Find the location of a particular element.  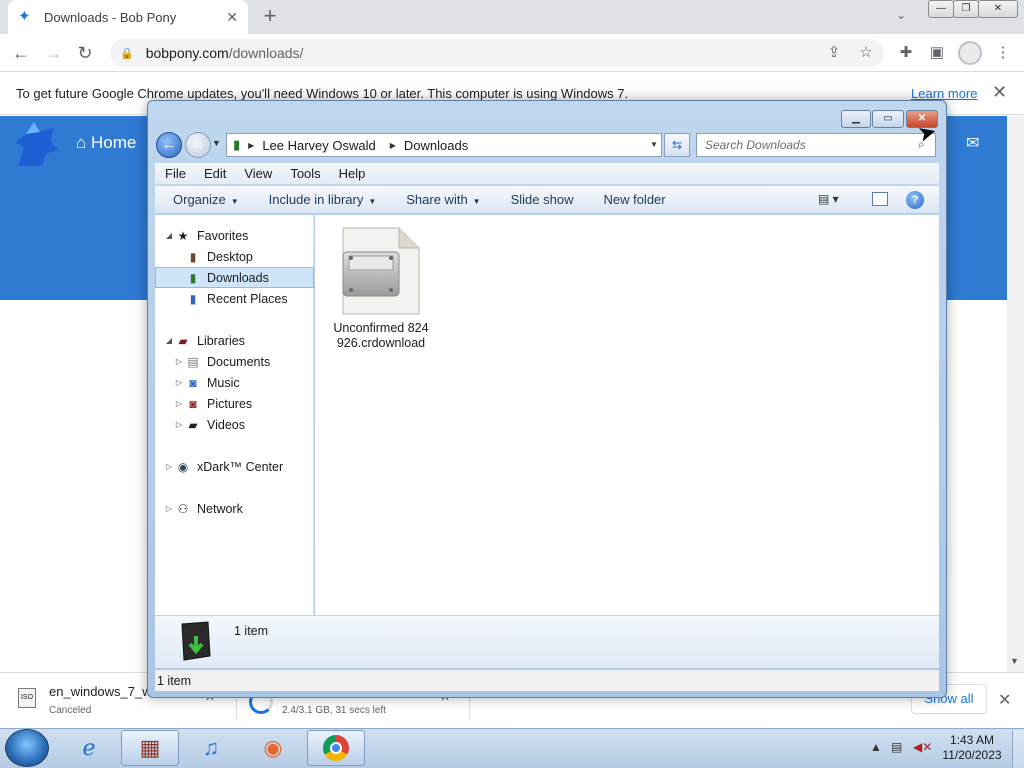

explorer-forward-button: → is located at coordinates (198, 145).